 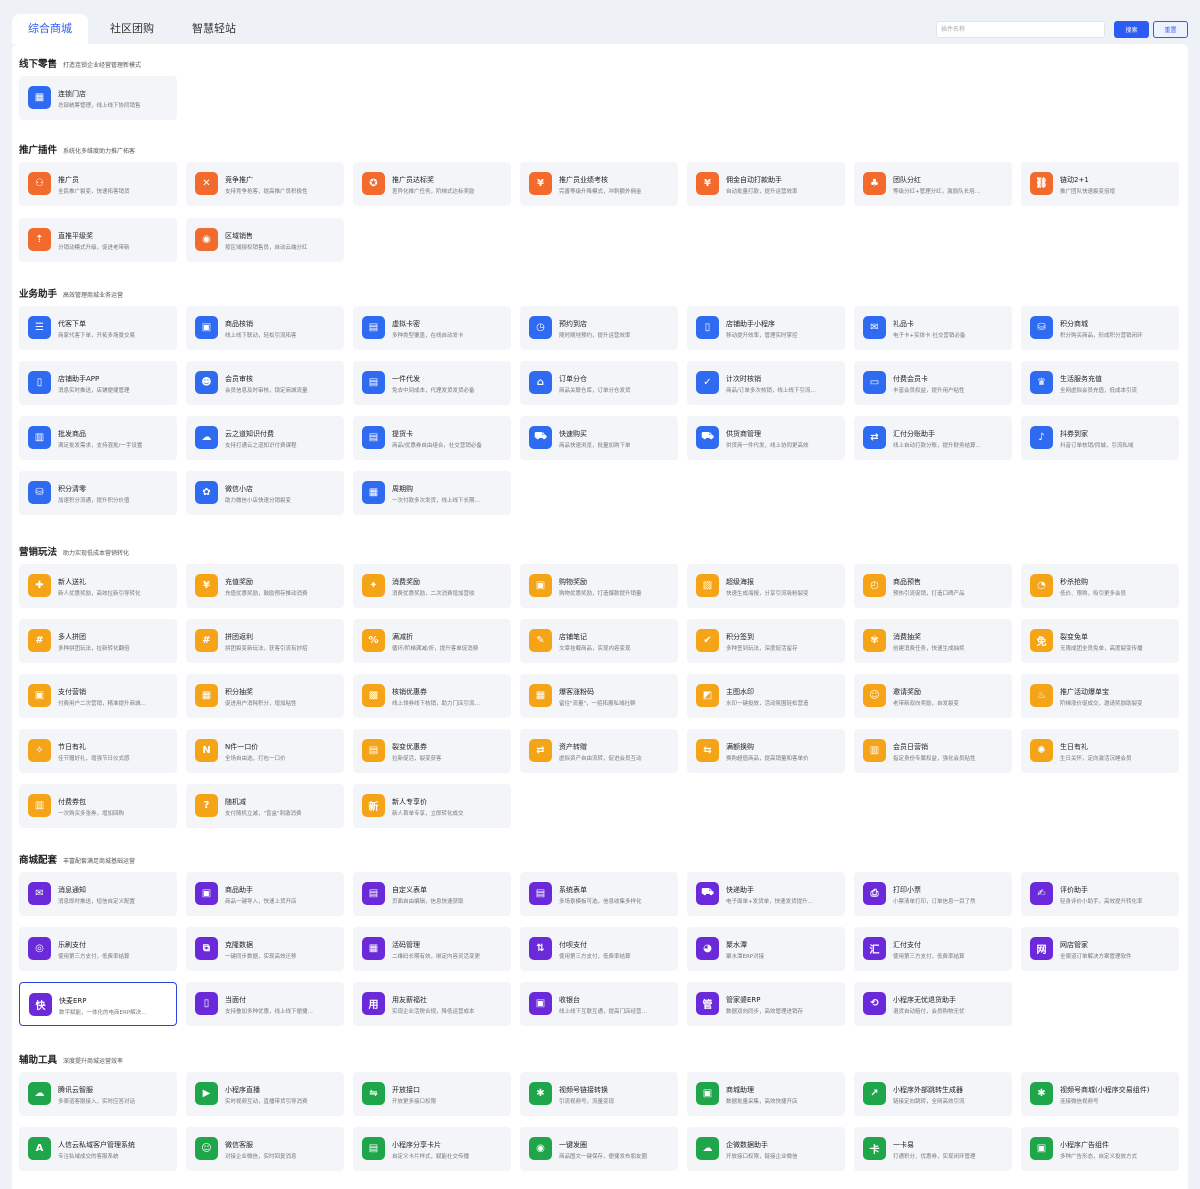 What do you see at coordinates (432, 806) in the screenshot?
I see `plugin-card: 新新人专享价 新人首单专享，立即转化成交` at bounding box center [432, 806].